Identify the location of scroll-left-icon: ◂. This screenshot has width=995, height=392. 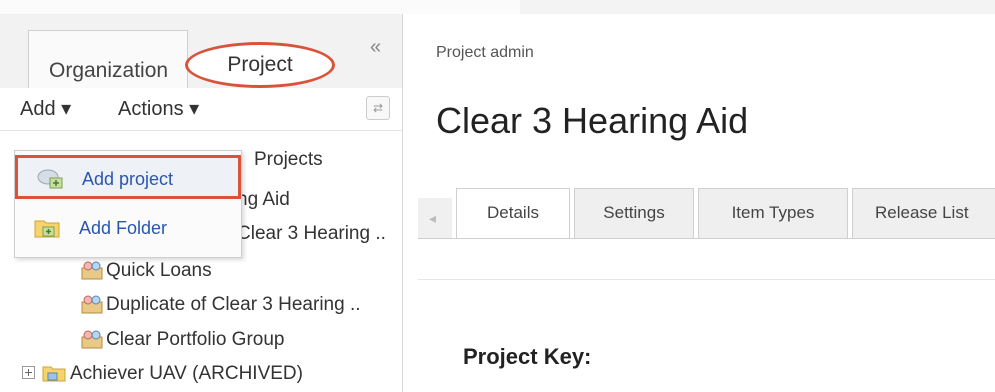
(433, 218).